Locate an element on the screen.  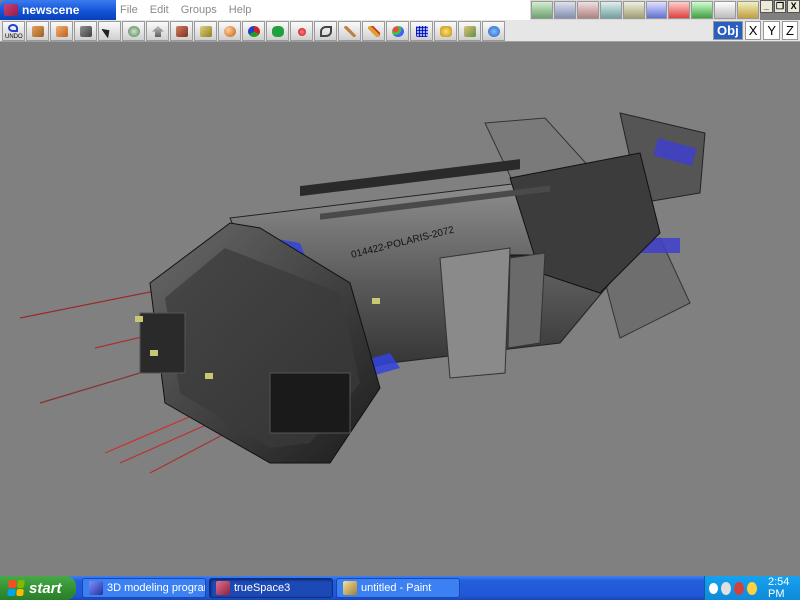
metaball-tool-button is located at coordinates (277, 31).